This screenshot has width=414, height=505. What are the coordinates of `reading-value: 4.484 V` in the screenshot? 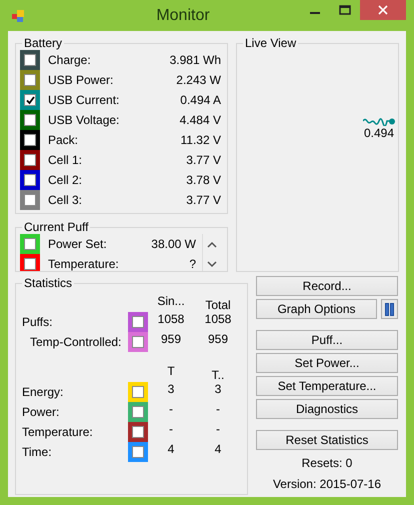 It's located at (200, 120).